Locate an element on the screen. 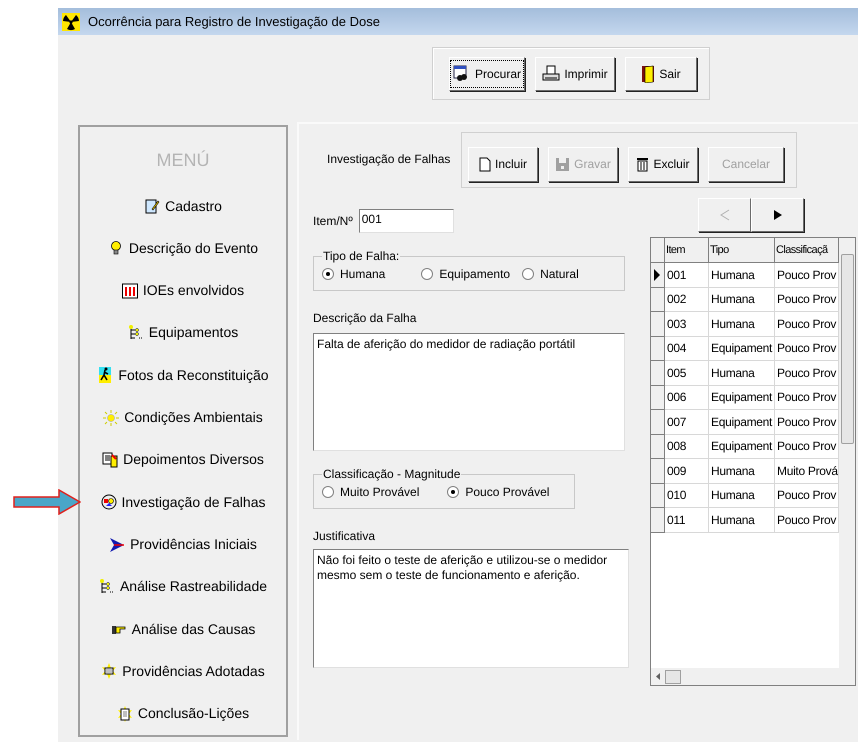 This screenshot has width=858, height=742. group-legend: Classificação - Magnitude is located at coordinates (392, 474).